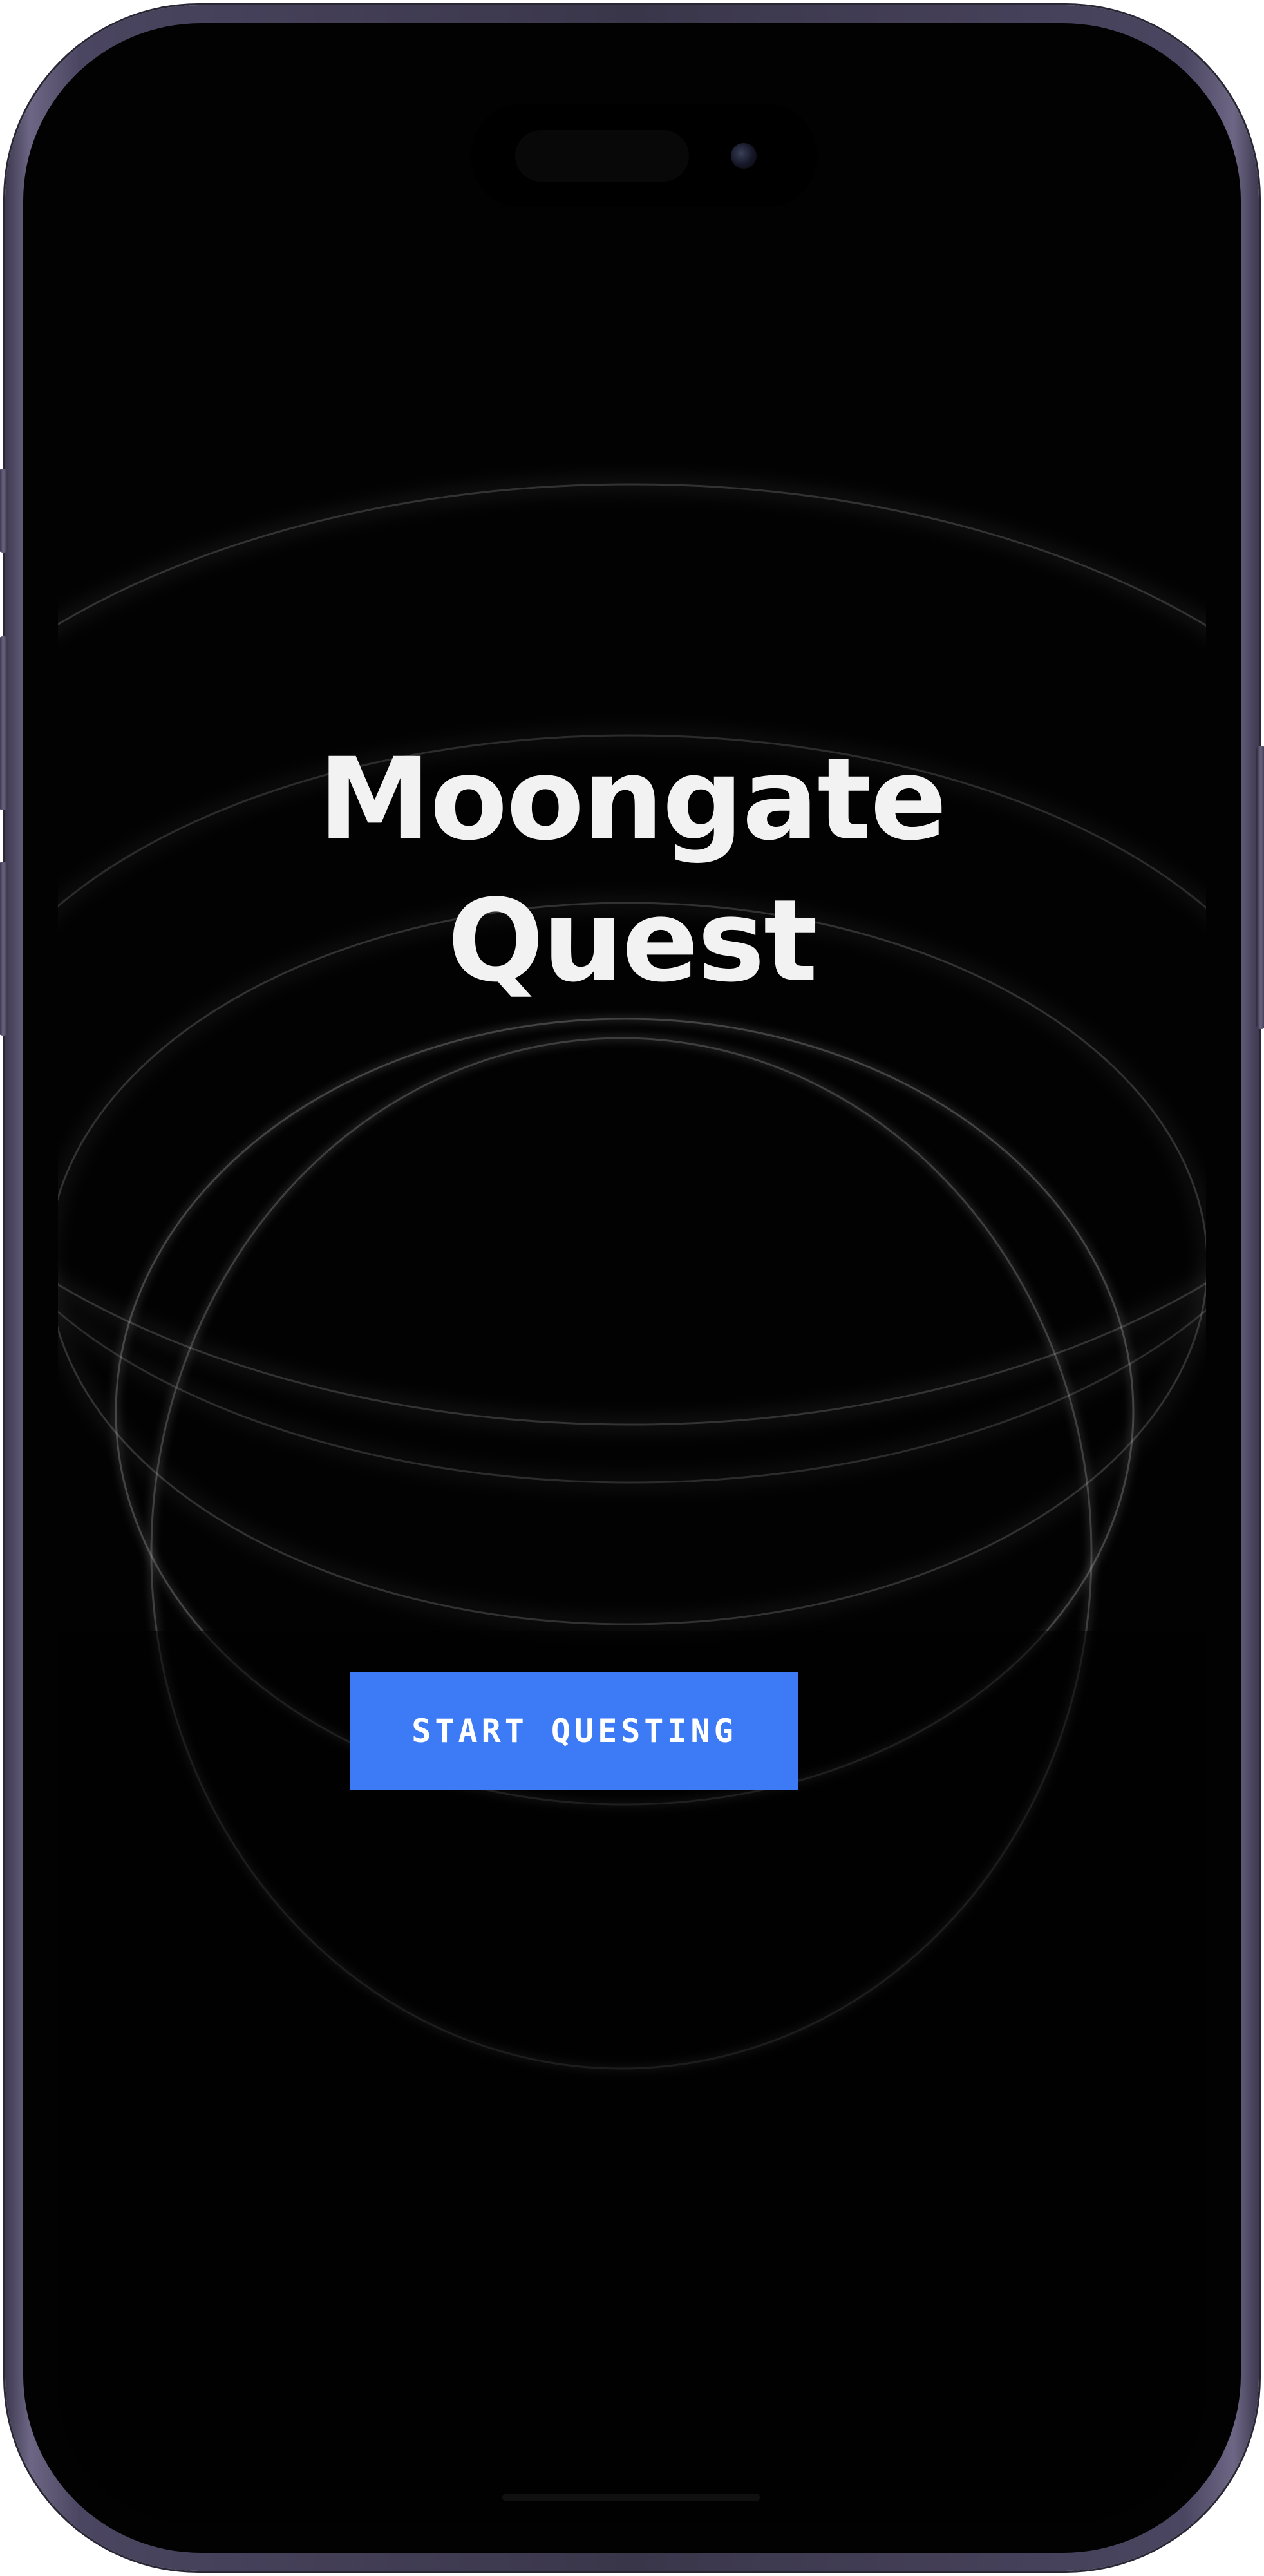 The height and width of the screenshot is (2576, 1264). What do you see at coordinates (4, 723) in the screenshot?
I see `volume-up-button` at bounding box center [4, 723].